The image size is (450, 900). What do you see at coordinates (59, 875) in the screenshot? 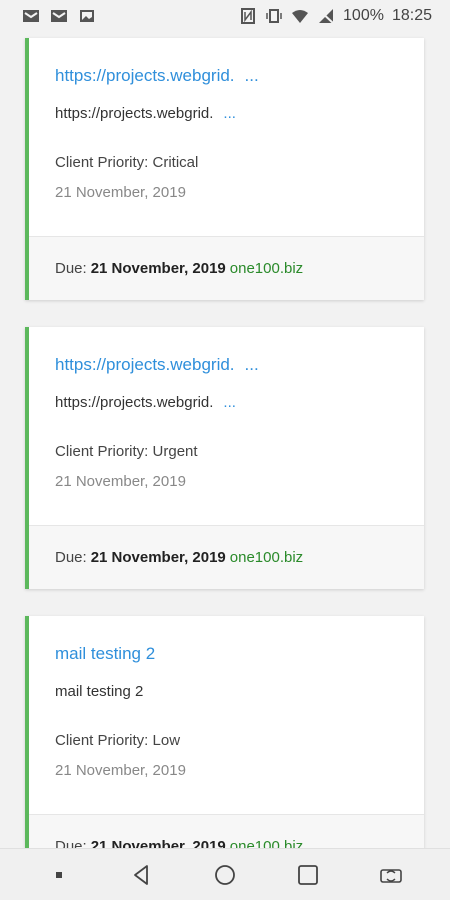
I see `menu-dot-icon` at bounding box center [59, 875].